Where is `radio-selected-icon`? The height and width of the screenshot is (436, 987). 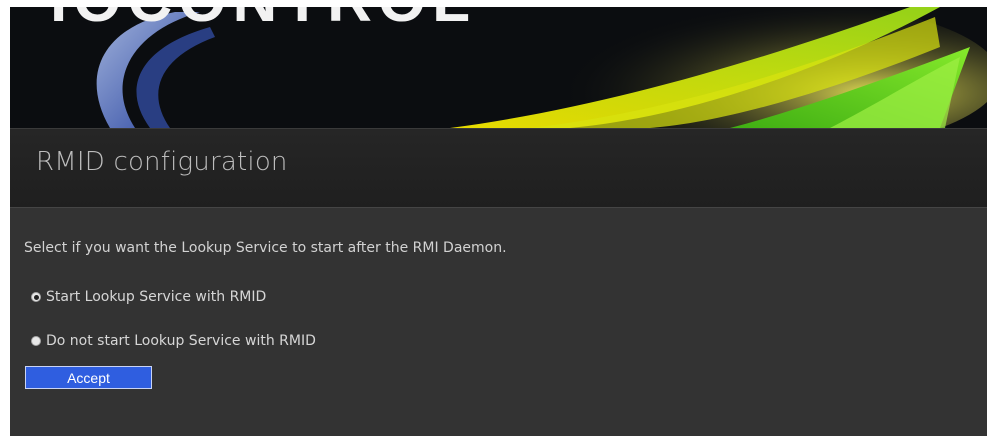
radio-selected-icon is located at coordinates (36, 297).